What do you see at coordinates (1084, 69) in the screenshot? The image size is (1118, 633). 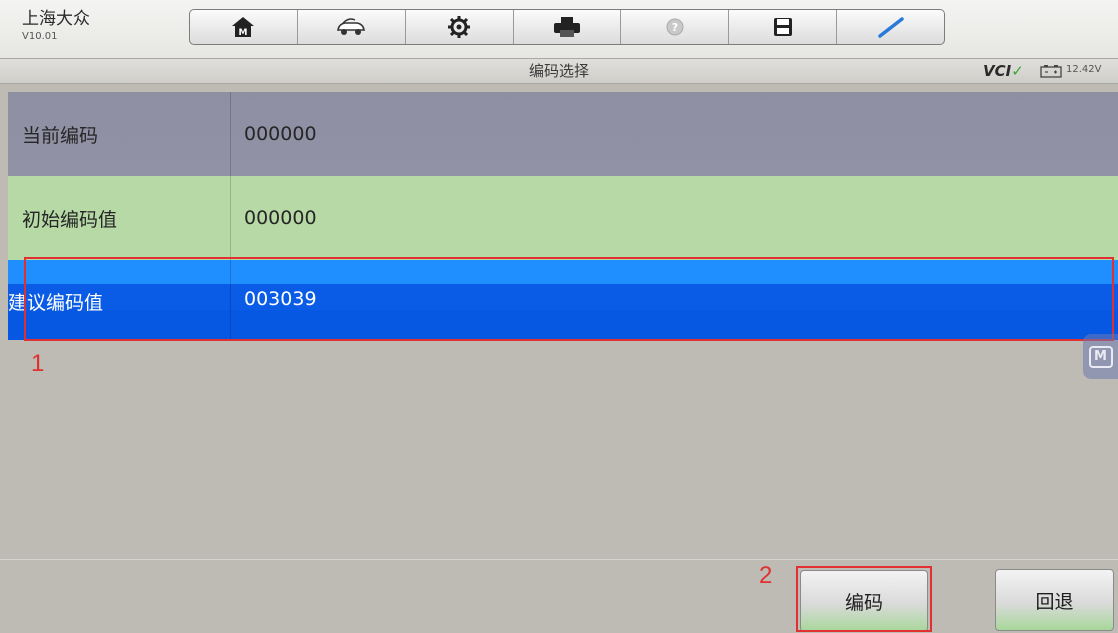 I see `battery-voltage: 12.42V` at bounding box center [1084, 69].